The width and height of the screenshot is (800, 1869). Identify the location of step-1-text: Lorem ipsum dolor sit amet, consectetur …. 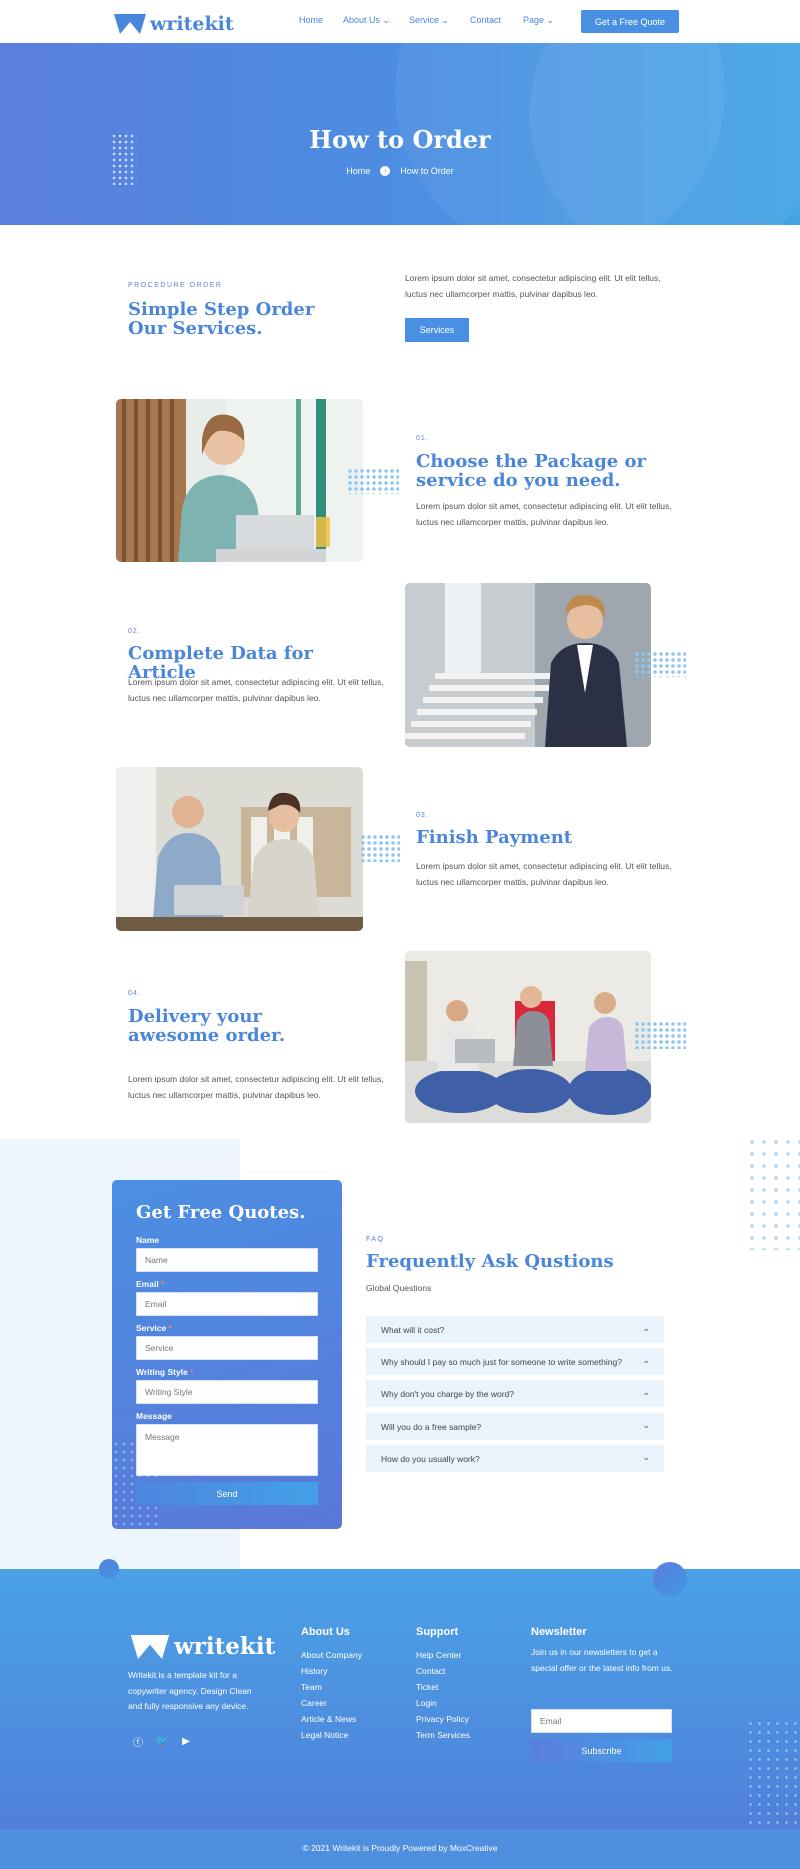
(544, 514).